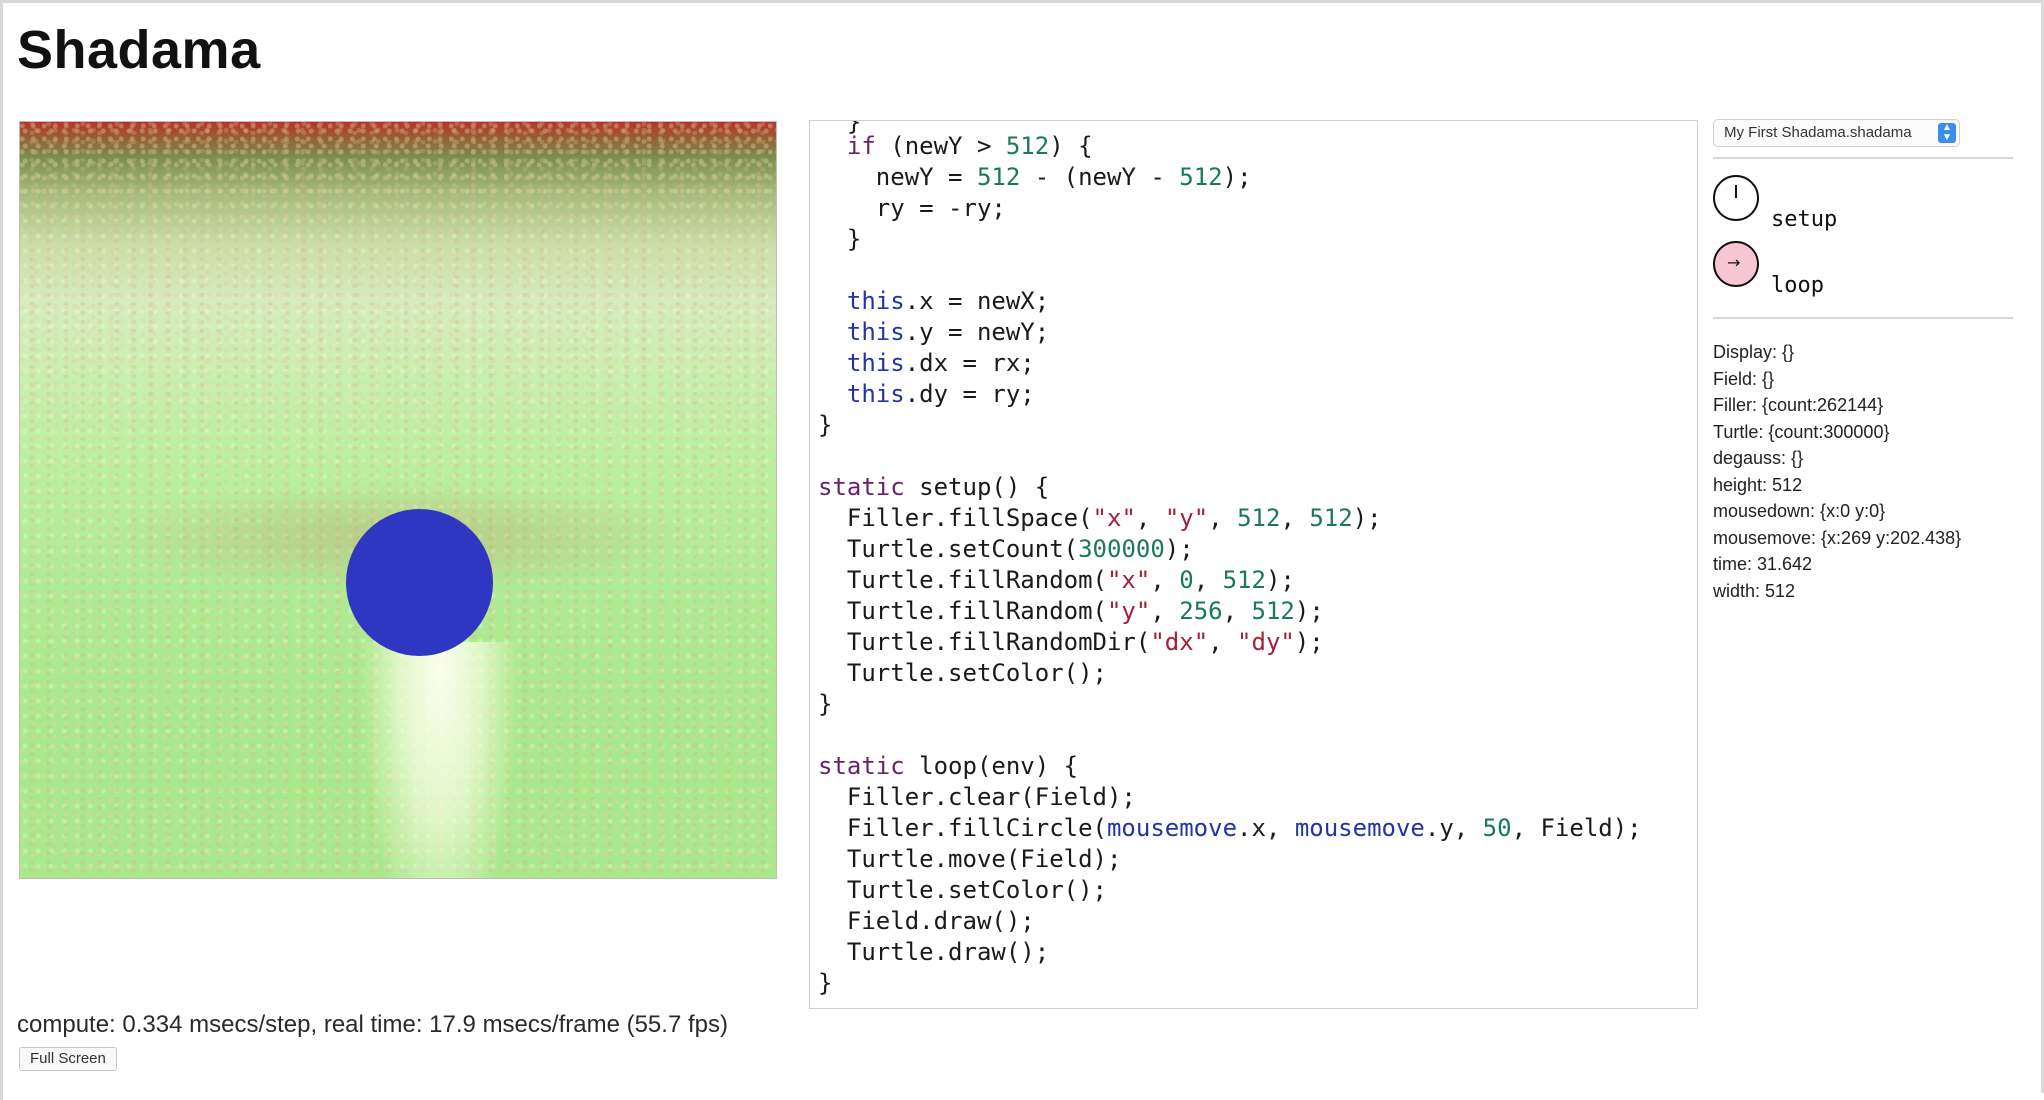  What do you see at coordinates (1763, 564) in the screenshot?
I see `env-time: time: 31.642` at bounding box center [1763, 564].